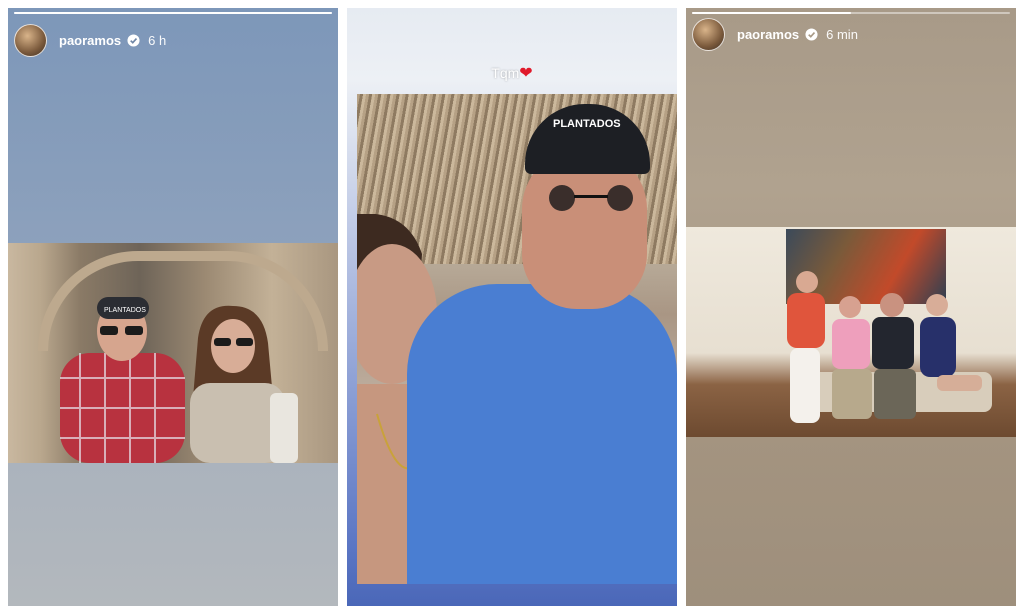 This screenshot has height=614, width=1024. Describe the element at coordinates (244, 384) in the screenshot. I see `woman-in-sunglasses` at that location.